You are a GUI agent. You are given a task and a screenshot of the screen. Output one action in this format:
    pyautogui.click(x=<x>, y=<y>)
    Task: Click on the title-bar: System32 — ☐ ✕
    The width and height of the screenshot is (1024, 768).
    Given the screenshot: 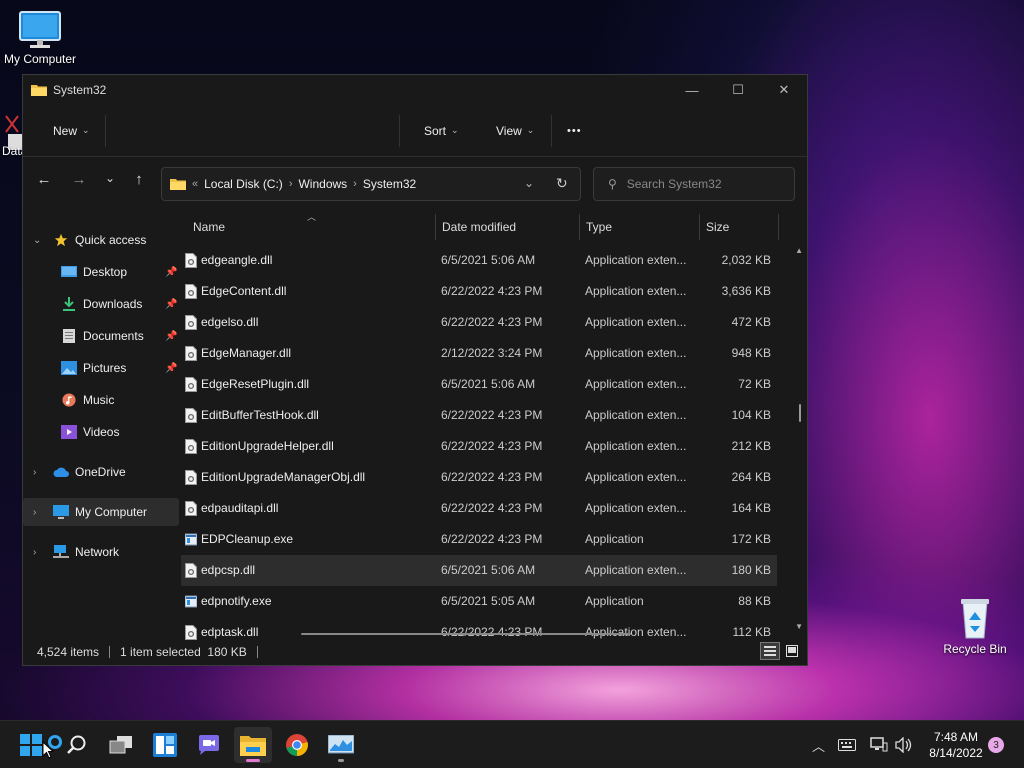 What is the action you would take?
    pyautogui.click(x=415, y=90)
    